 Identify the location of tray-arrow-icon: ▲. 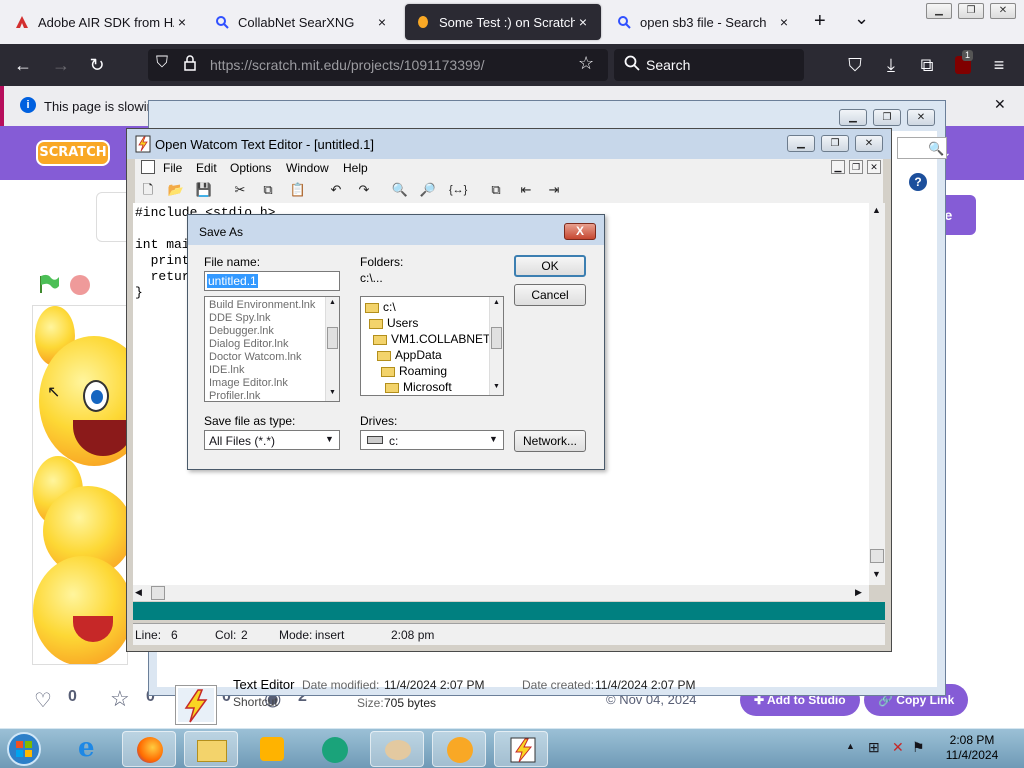
(850, 746).